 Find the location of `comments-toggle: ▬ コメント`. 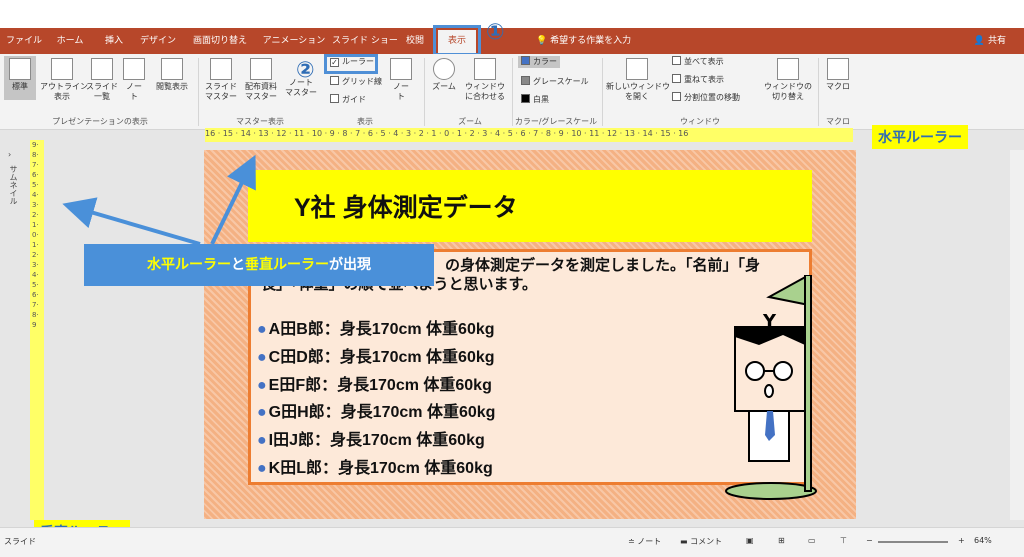

comments-toggle: ▬ コメント is located at coordinates (701, 541).